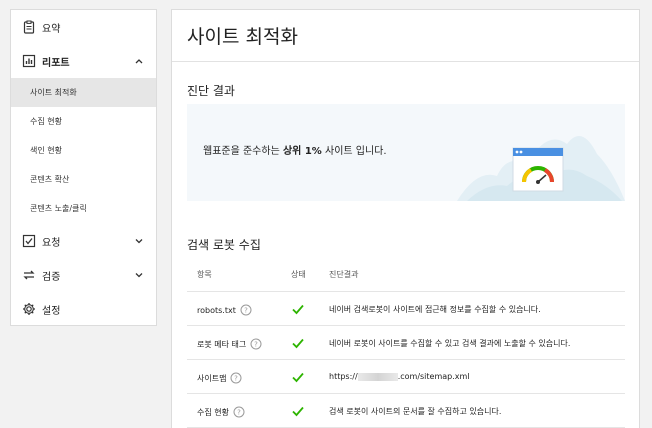 This screenshot has width=652, height=428. Describe the element at coordinates (56, 63) in the screenshot. I see `nav-report-label: 리포트` at that location.